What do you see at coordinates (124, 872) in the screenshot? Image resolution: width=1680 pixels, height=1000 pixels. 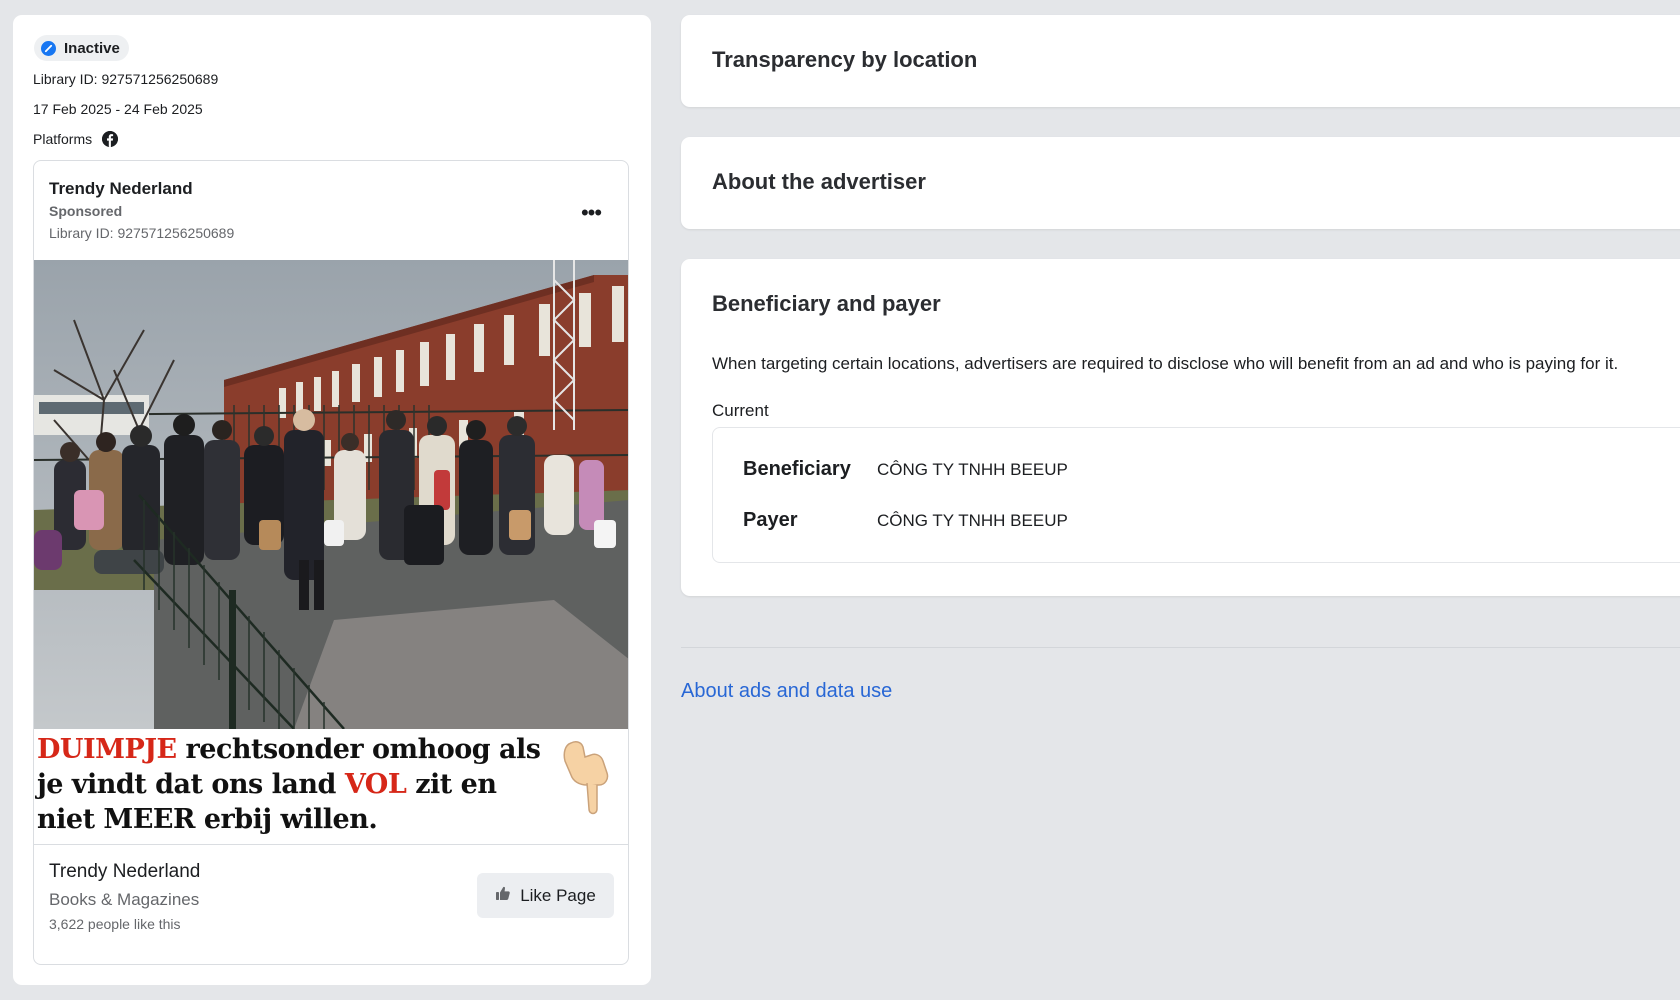 I see `footer-page-name: Trendy Nederland` at bounding box center [124, 872].